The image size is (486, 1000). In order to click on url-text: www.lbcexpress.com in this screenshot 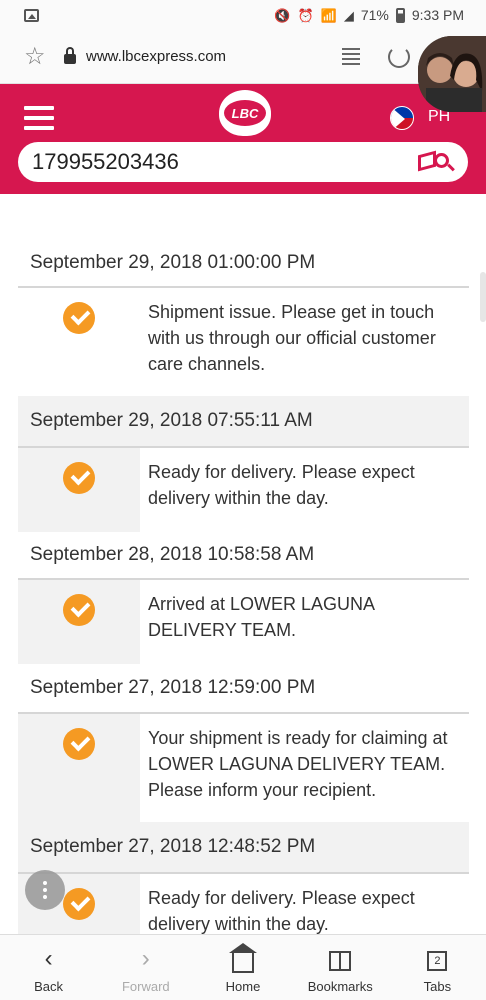, I will do `click(214, 56)`.